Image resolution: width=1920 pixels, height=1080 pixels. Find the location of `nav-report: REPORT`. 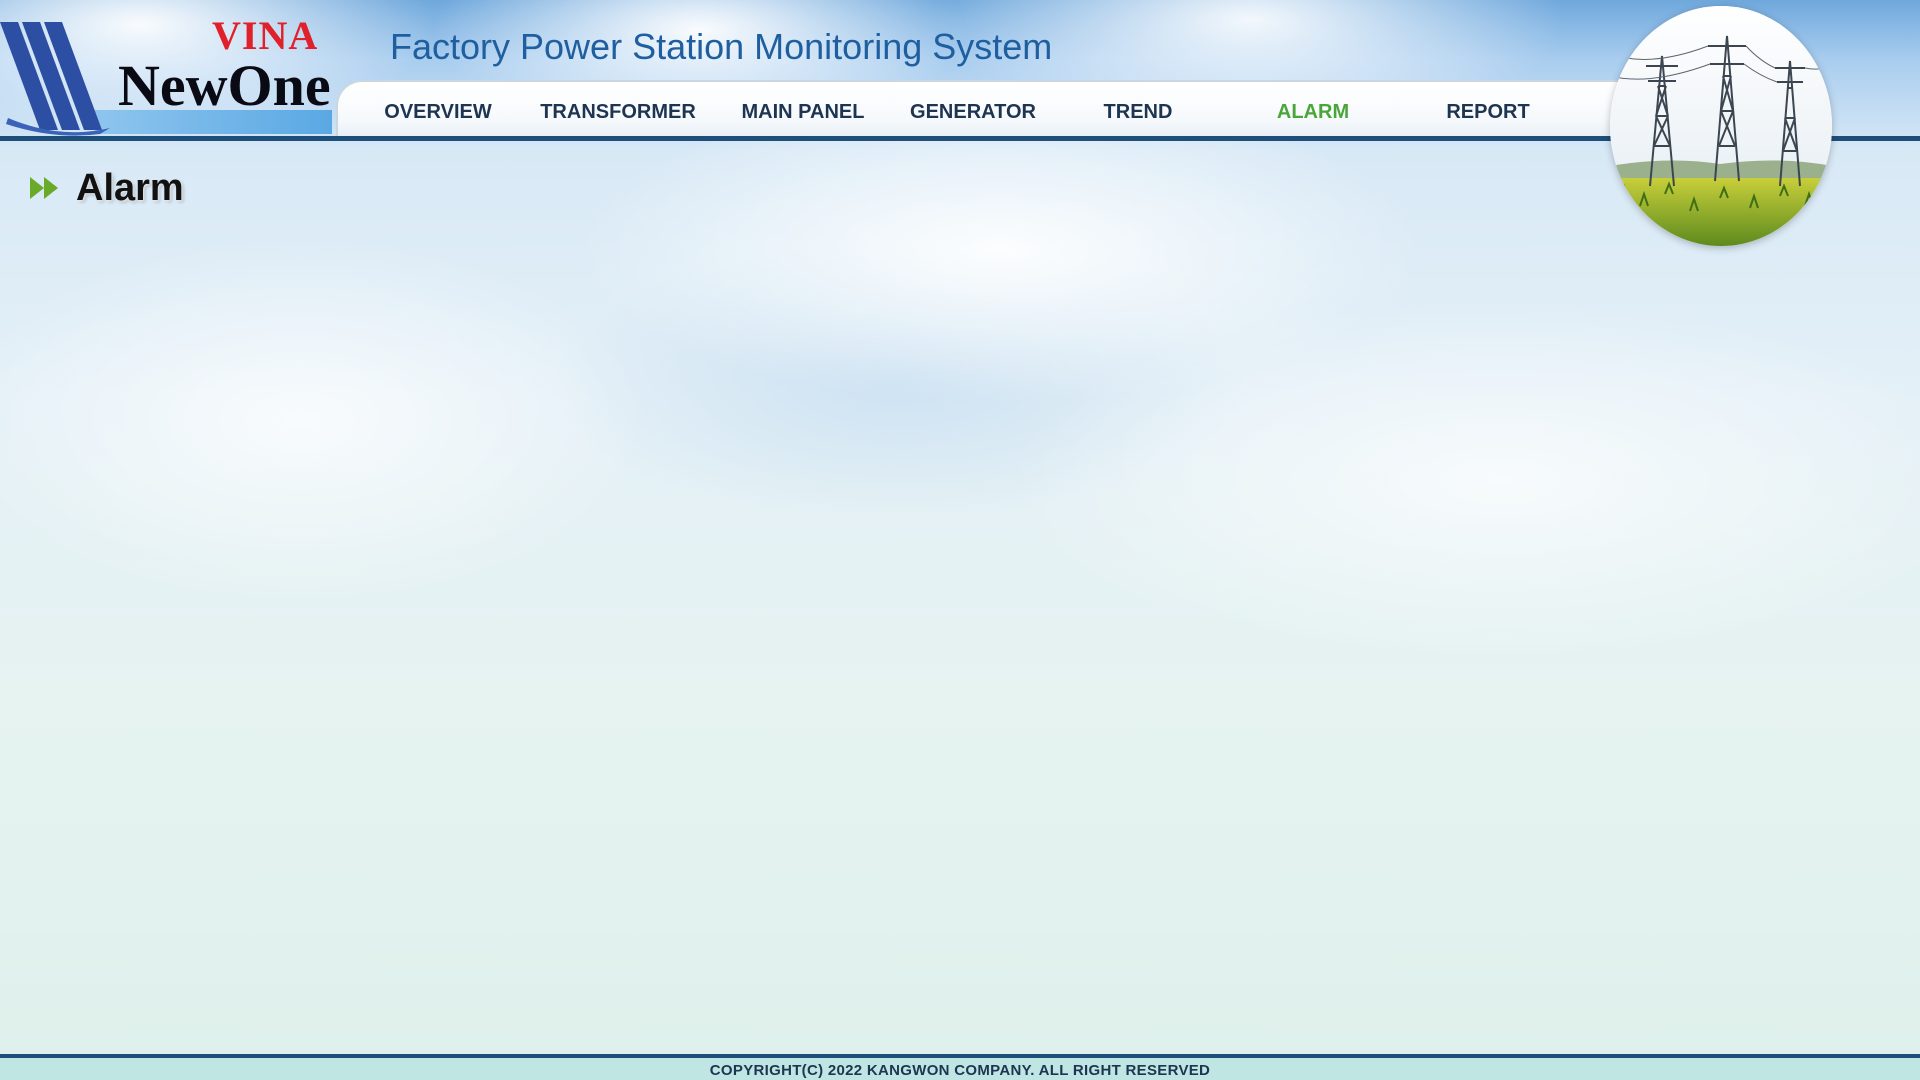

nav-report: REPORT is located at coordinates (1488, 110).